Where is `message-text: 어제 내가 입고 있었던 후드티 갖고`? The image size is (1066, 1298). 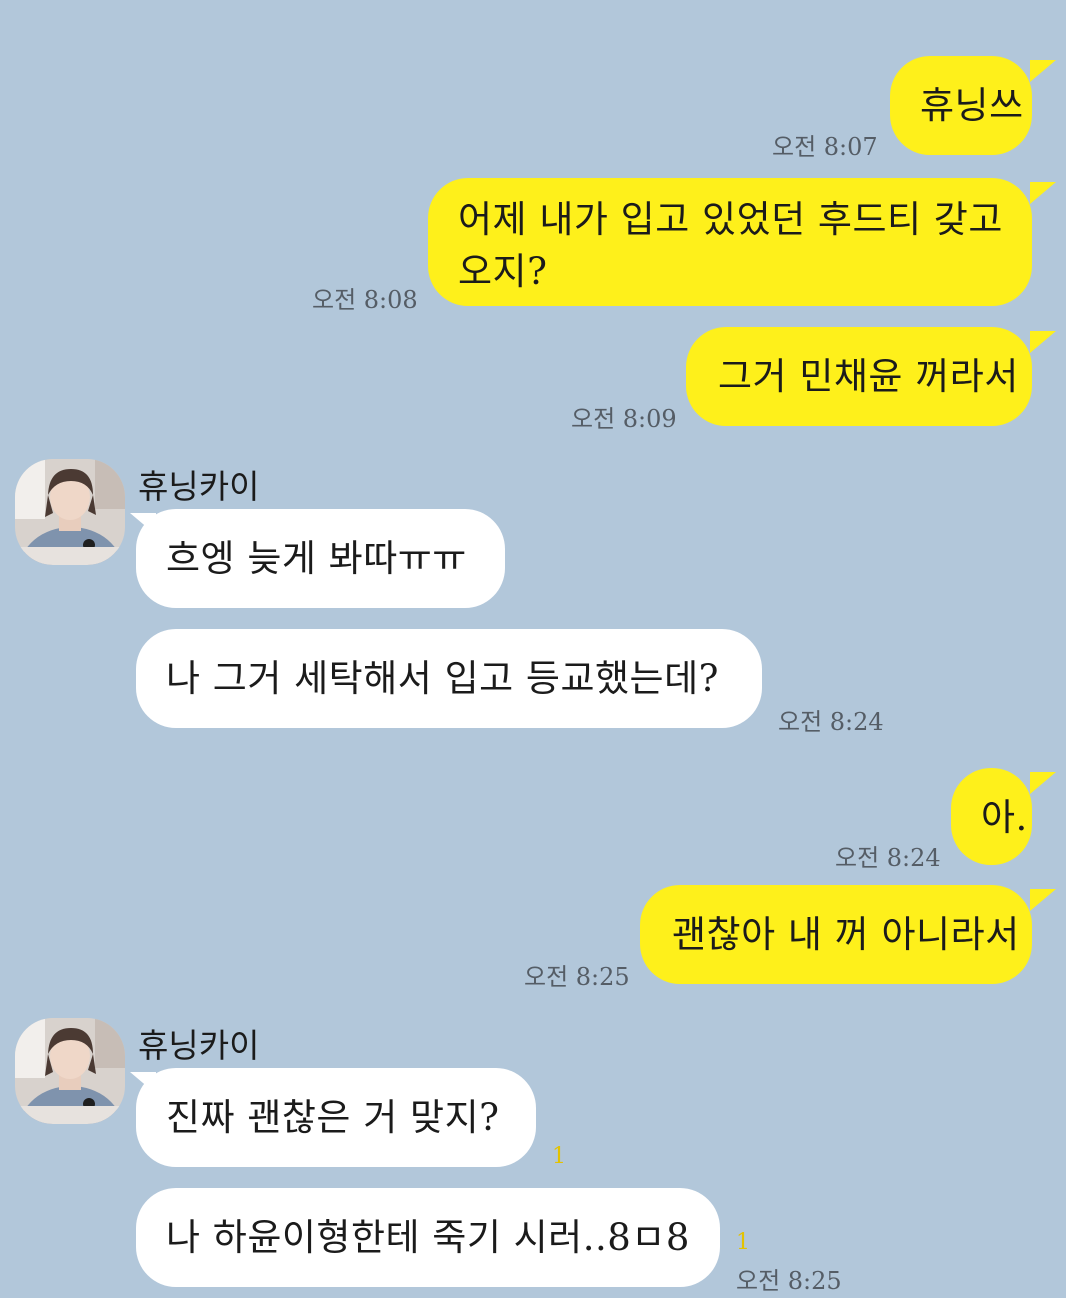 message-text: 어제 내가 입고 있었던 후드티 갖고 is located at coordinates (730, 219).